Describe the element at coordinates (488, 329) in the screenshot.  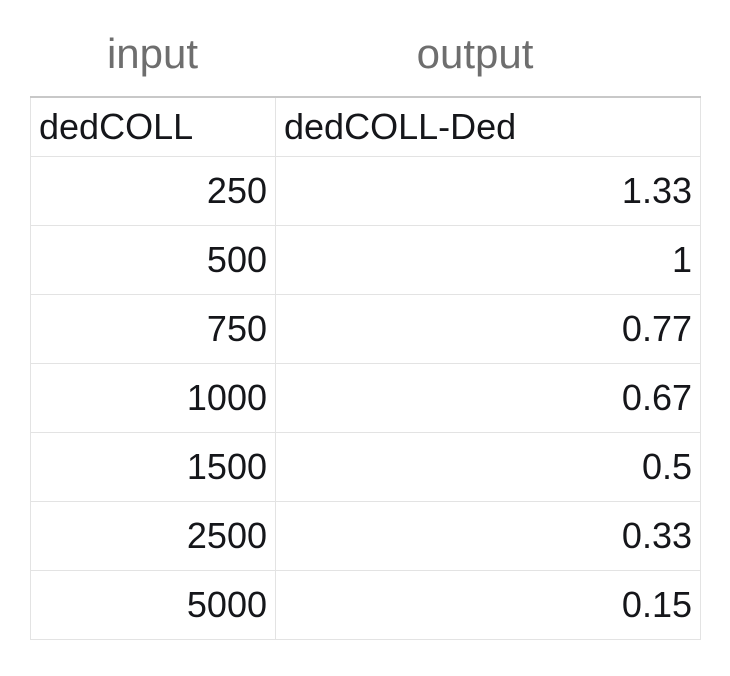
I see `cell-output: 0.77` at that location.